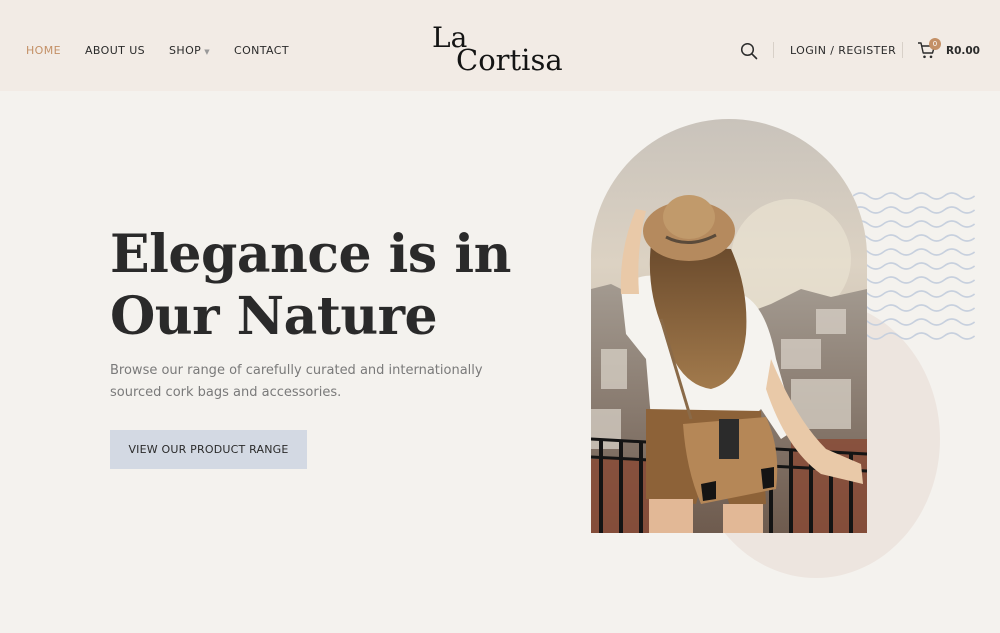  What do you see at coordinates (509, 60) in the screenshot?
I see `logo-line-2: Cortisa` at bounding box center [509, 60].